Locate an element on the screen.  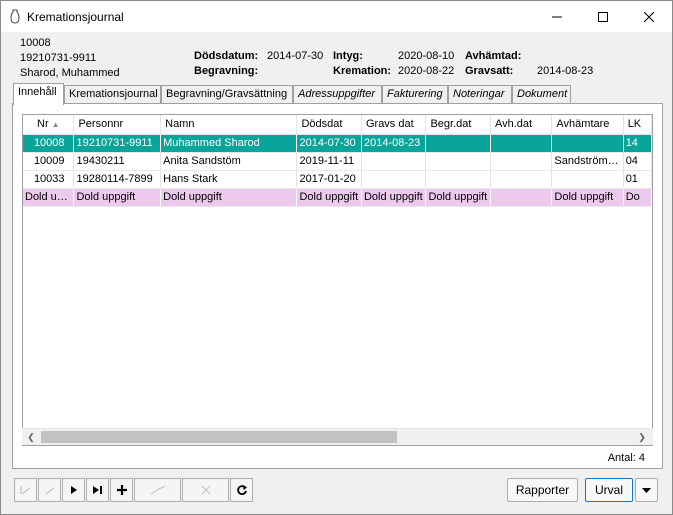
tab-fakturering: Fakturering is located at coordinates (415, 94).